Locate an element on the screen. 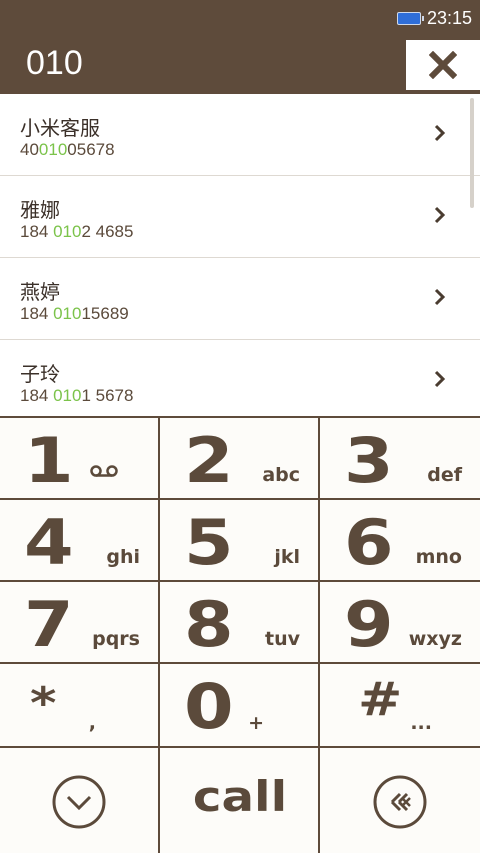 Image resolution: width=480 pixels, height=853 pixels. close-icon is located at coordinates (443, 65).